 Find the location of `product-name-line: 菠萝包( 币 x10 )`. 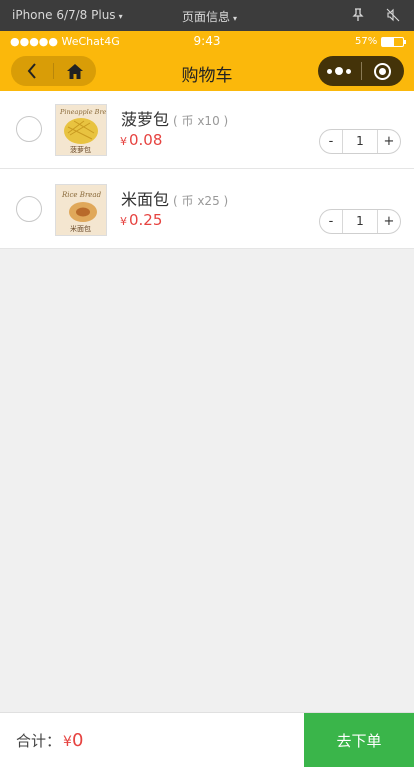

product-name-line: 菠萝包( 币 x10 ) is located at coordinates (174, 118).